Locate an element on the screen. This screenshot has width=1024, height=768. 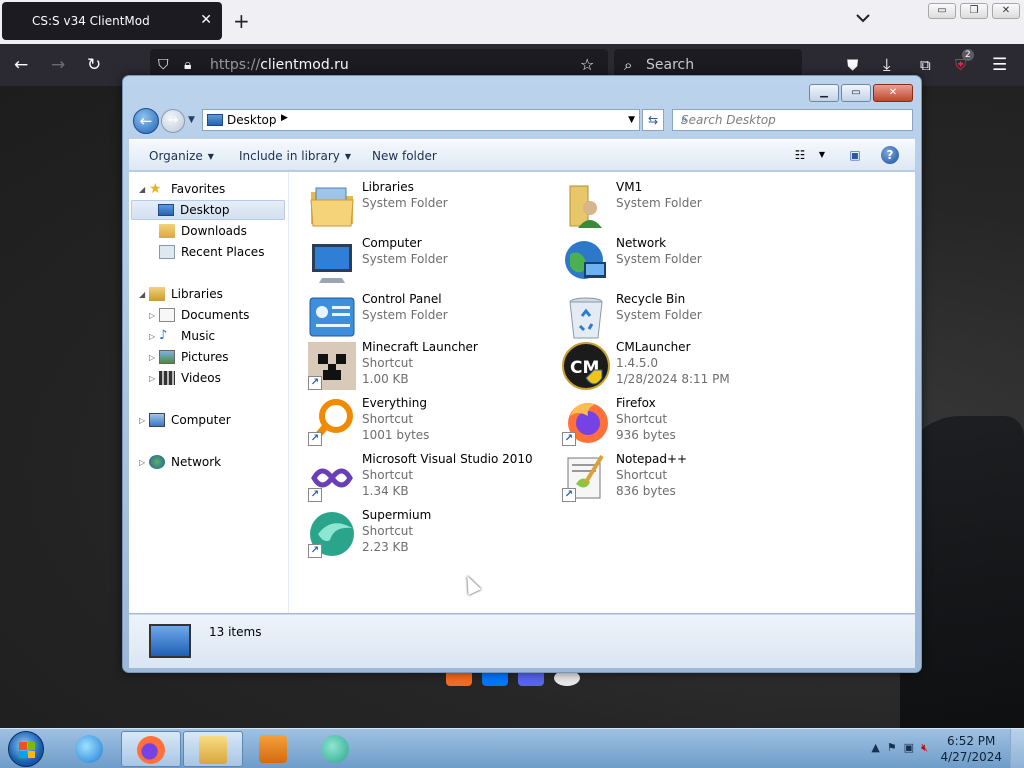
network-globe-icon is located at coordinates (586, 262).